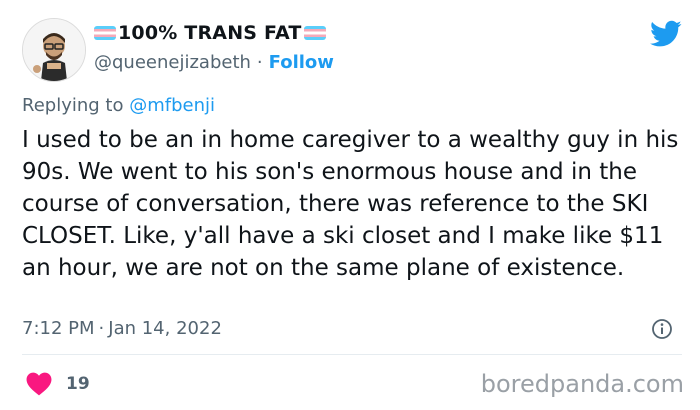 The width and height of the screenshot is (700, 410). Describe the element at coordinates (301, 62) in the screenshot. I see `follow-button: Follow` at that location.